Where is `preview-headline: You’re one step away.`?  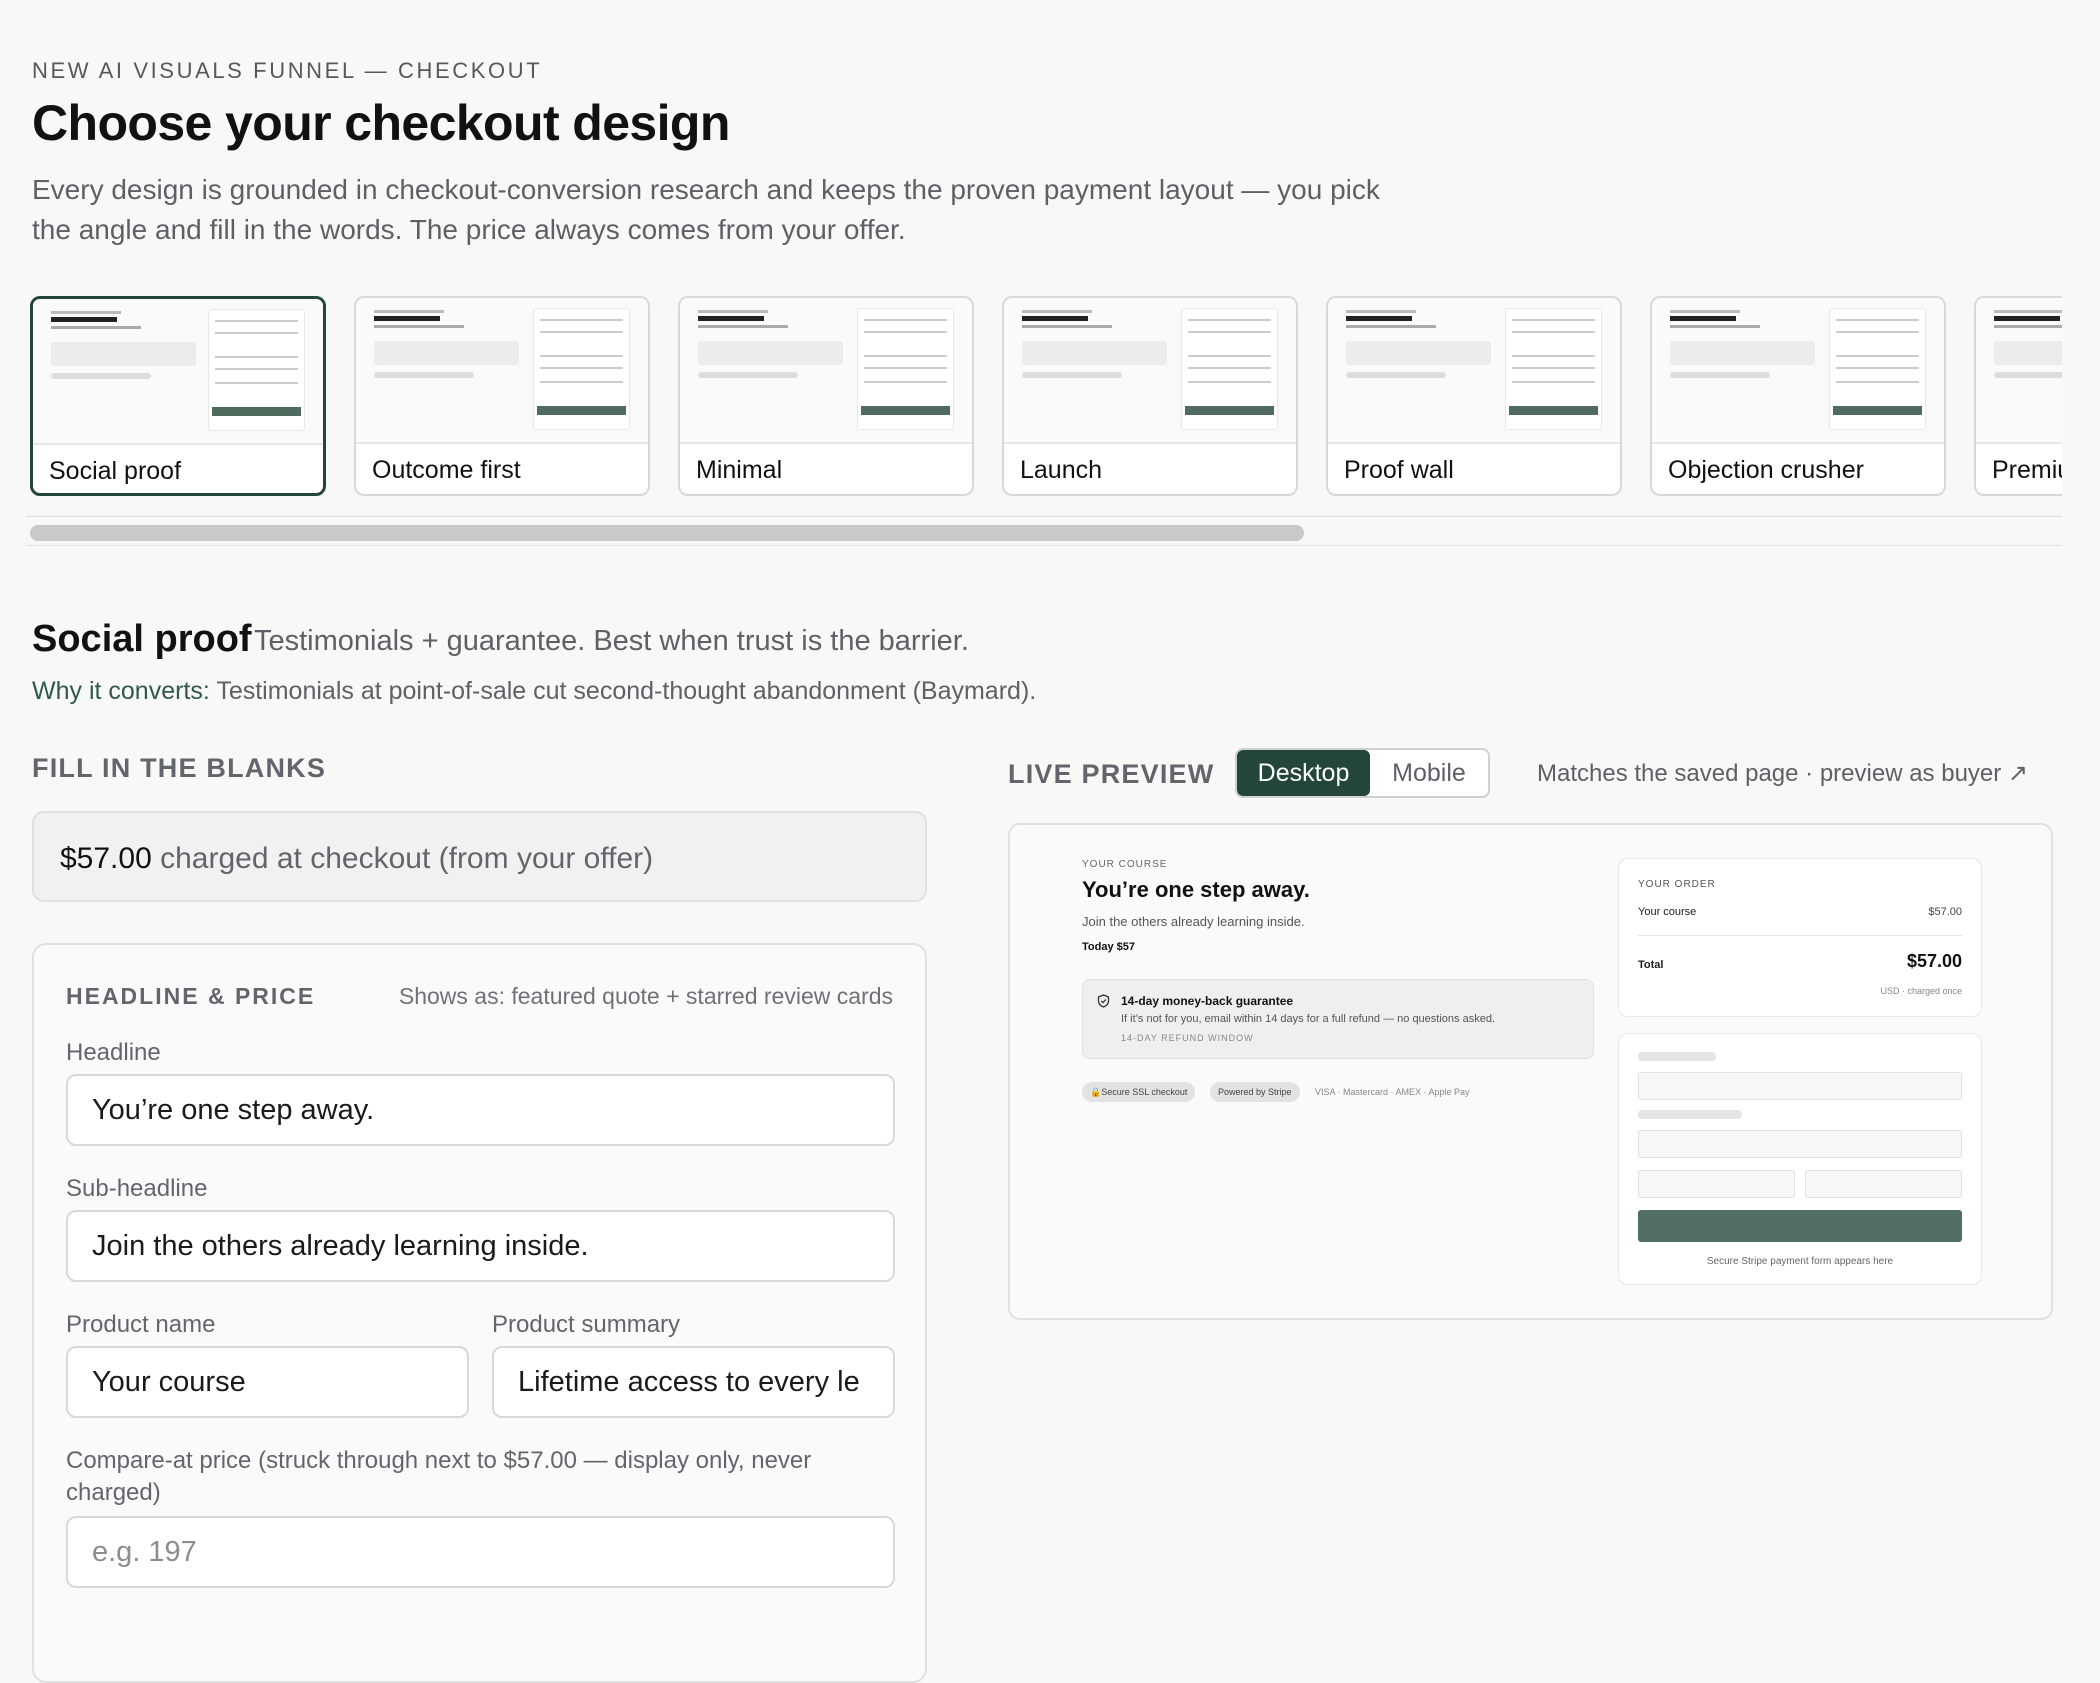 preview-headline: You’re one step away. is located at coordinates (1196, 889).